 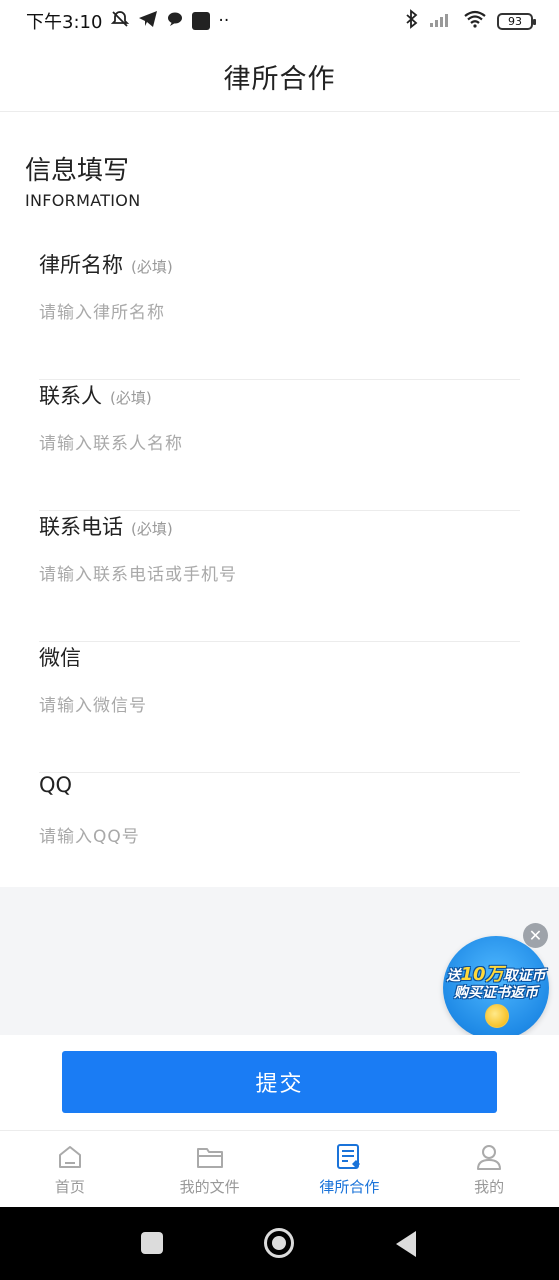 I want to click on tab-my-files: 我的文件, so click(x=210, y=1169).